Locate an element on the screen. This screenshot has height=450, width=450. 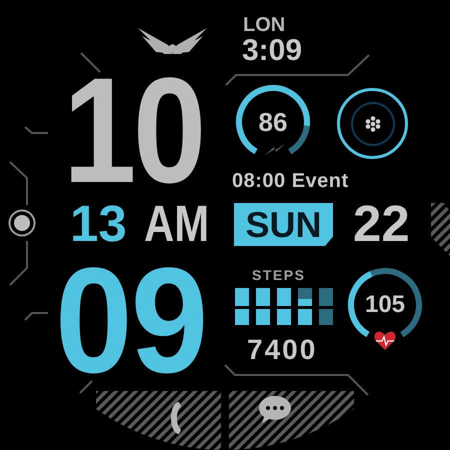
hatched-band is located at coordinates (440, 229).